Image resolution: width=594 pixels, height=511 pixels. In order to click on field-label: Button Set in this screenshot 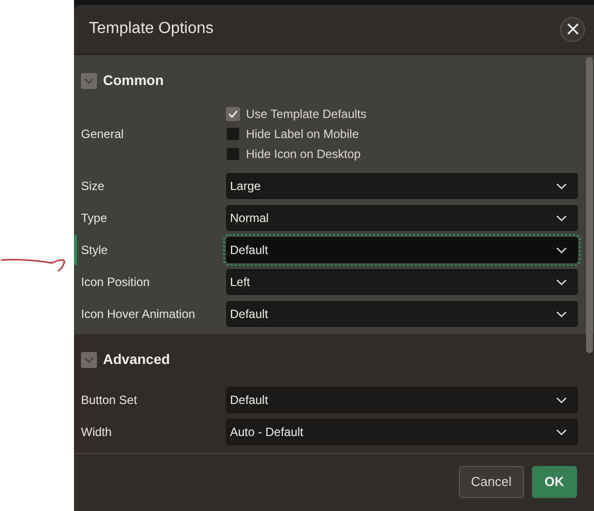, I will do `click(109, 400)`.